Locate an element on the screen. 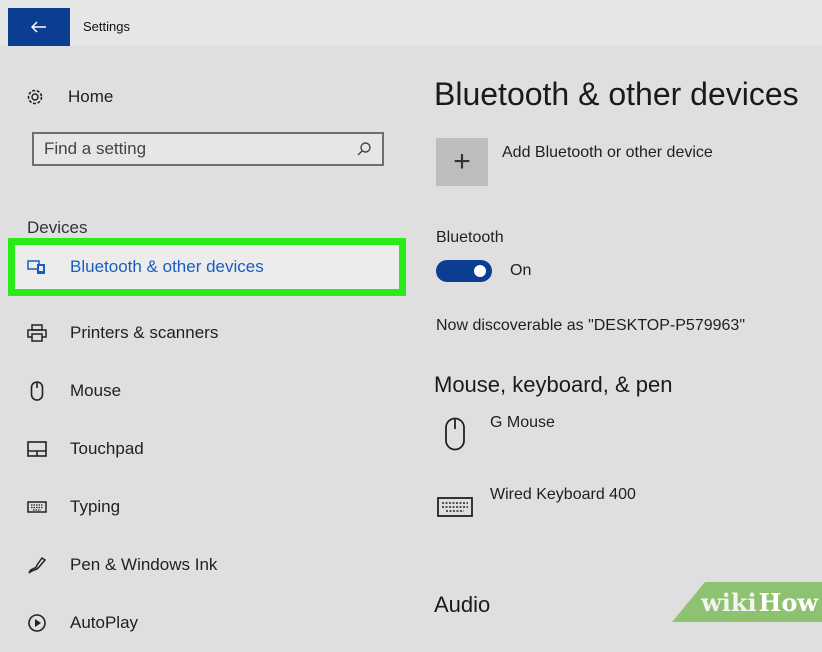 The width and height of the screenshot is (822, 652). search-box is located at coordinates (208, 149).